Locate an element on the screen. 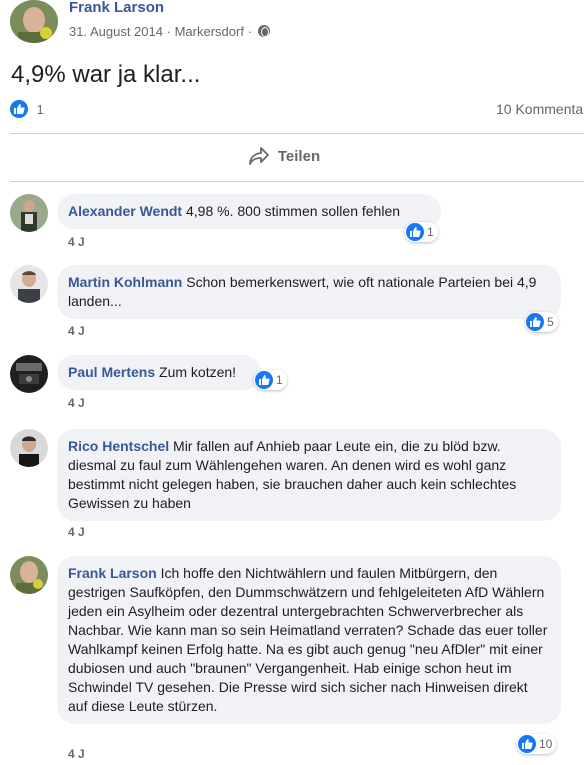 This screenshot has width=584, height=765. share-button: Teilen is located at coordinates (284, 156).